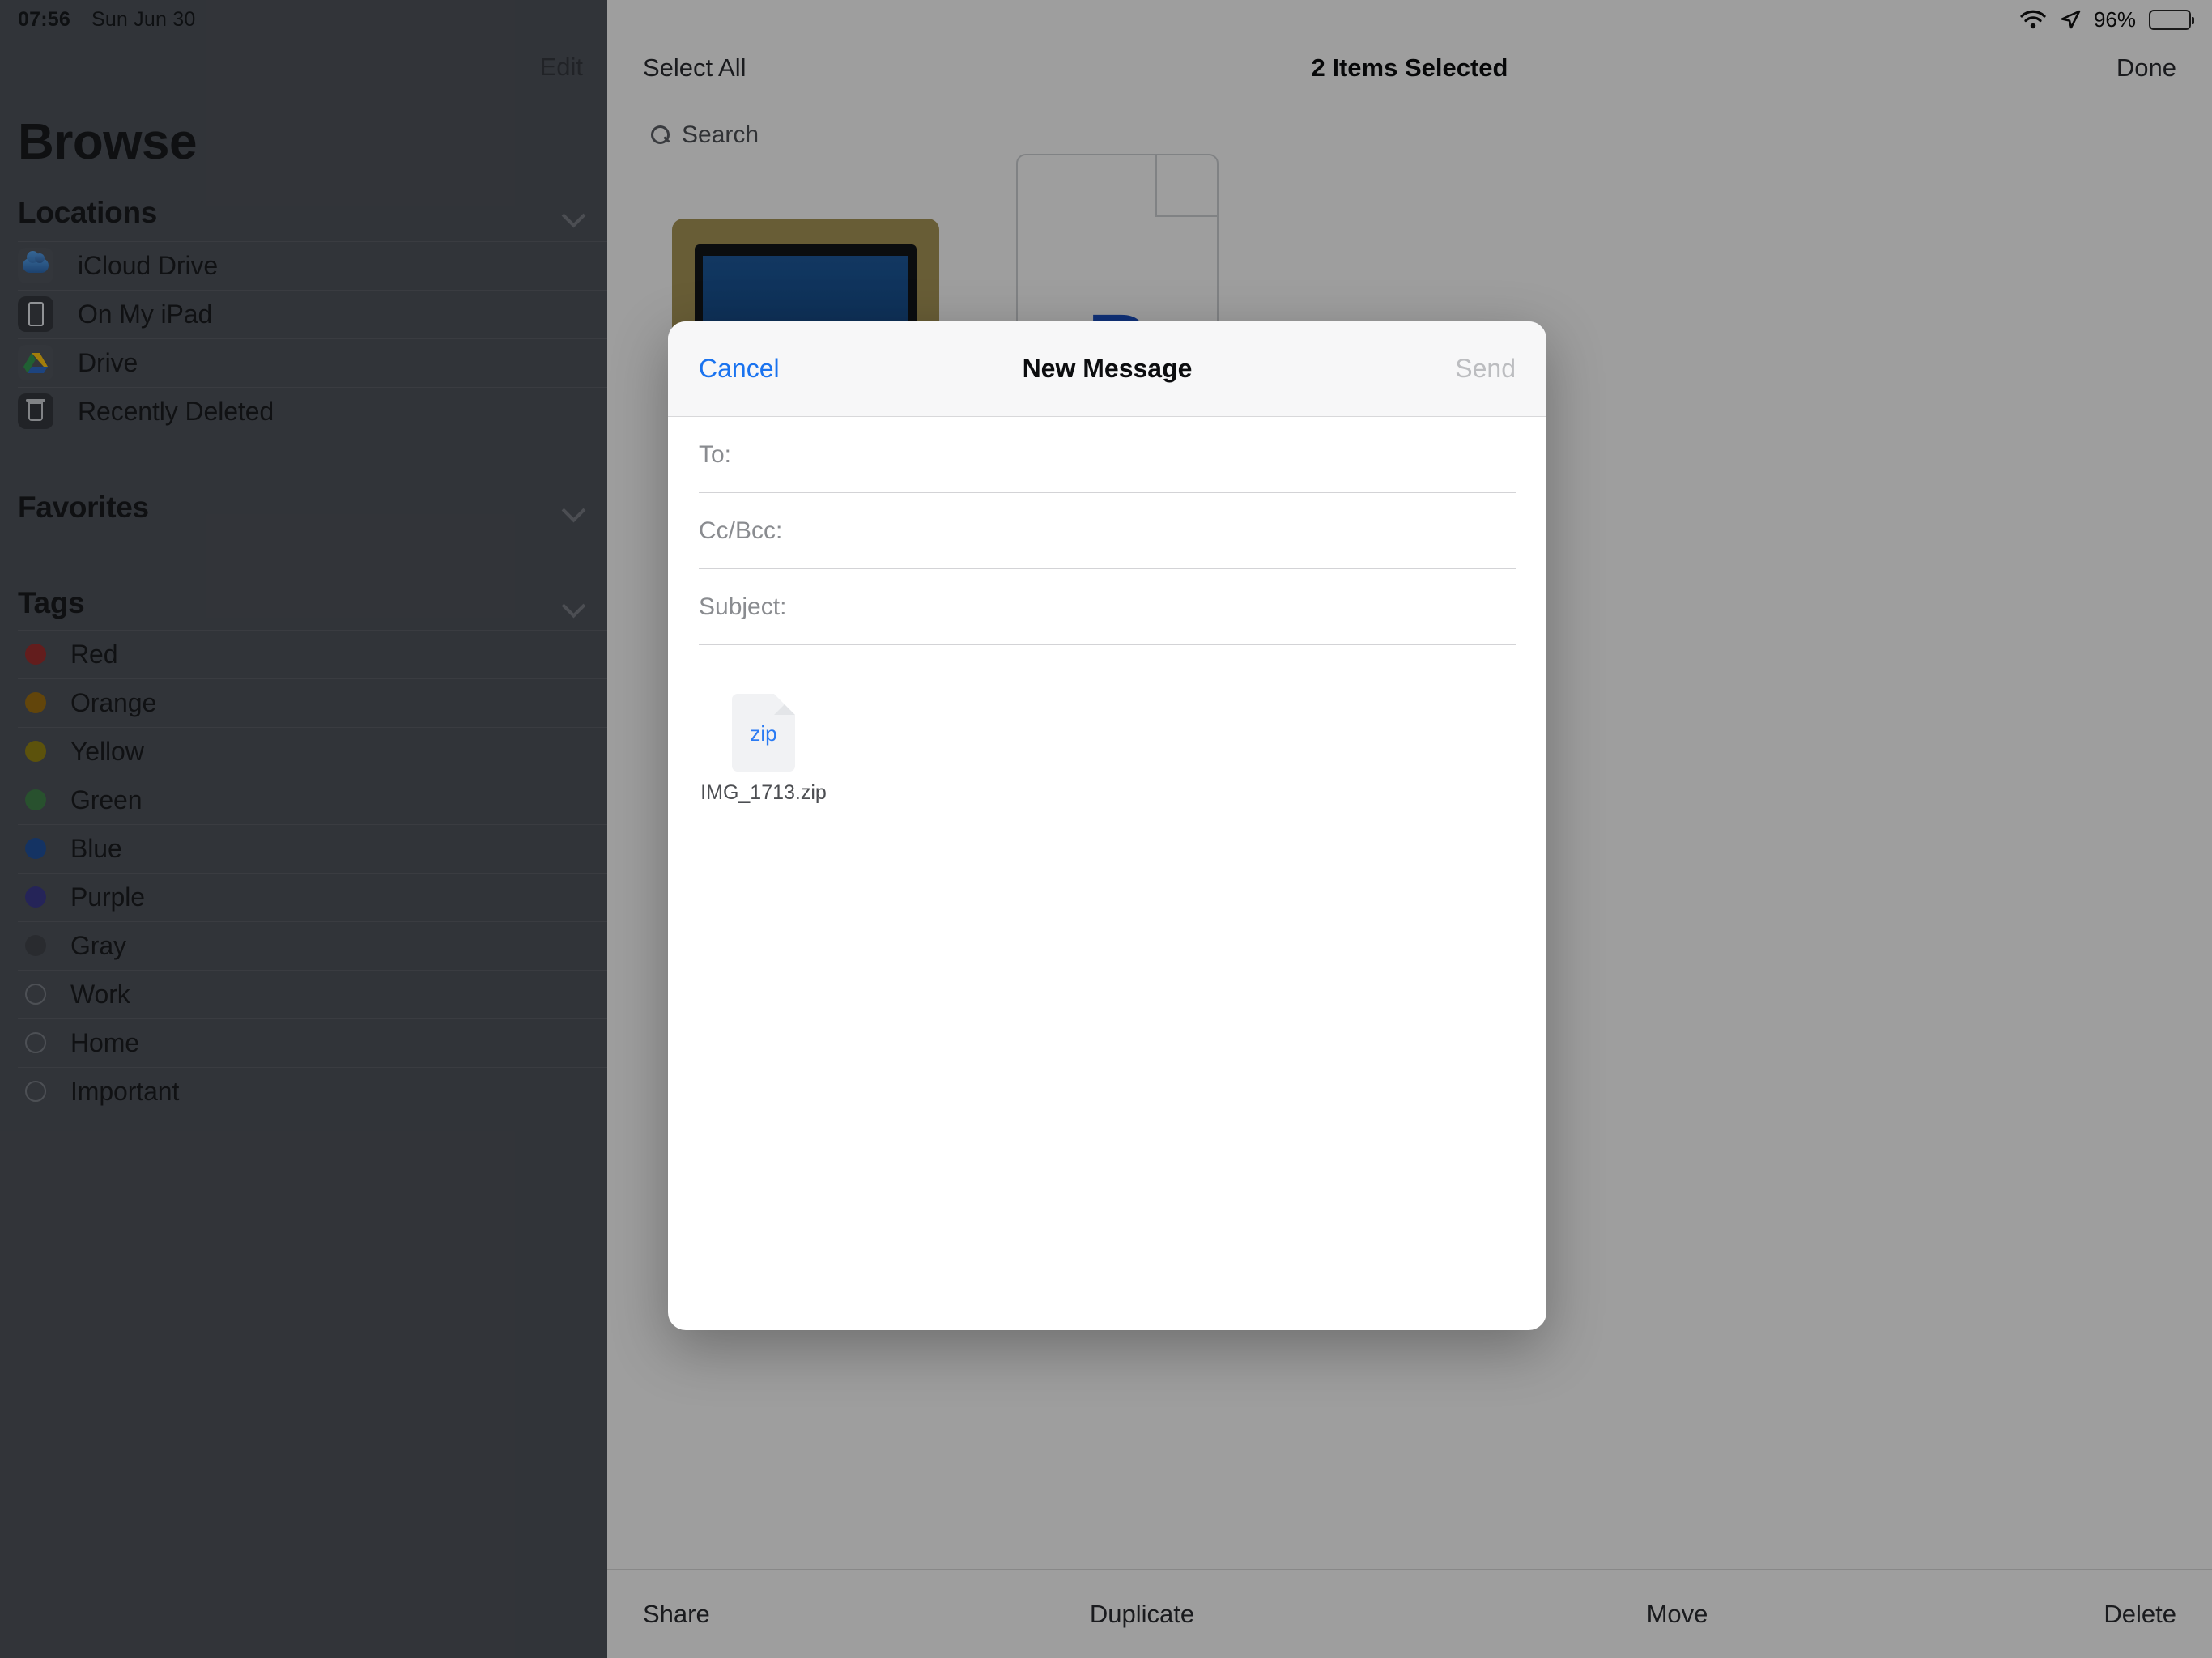 This screenshot has height=1658, width=2212. I want to click on selection-count-title: 2 Items Selected, so click(1410, 67).